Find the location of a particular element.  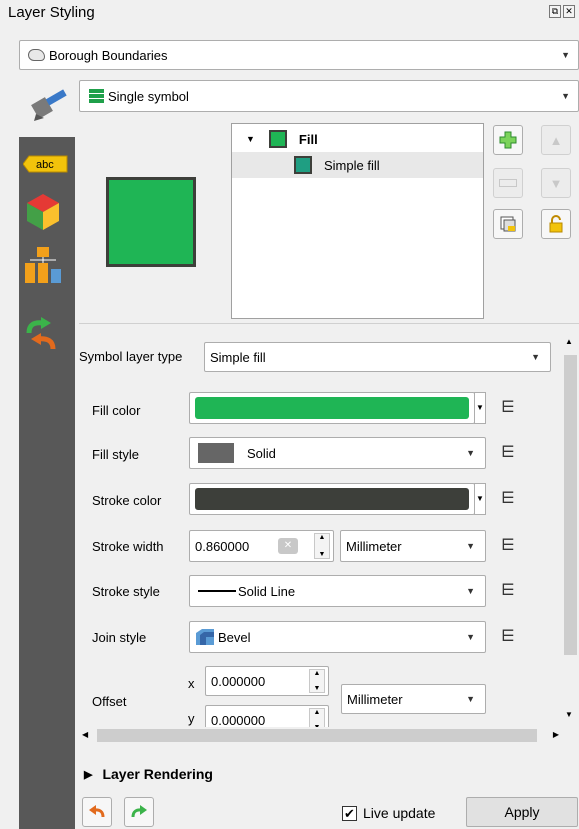

duplicate-icon is located at coordinates (508, 224).